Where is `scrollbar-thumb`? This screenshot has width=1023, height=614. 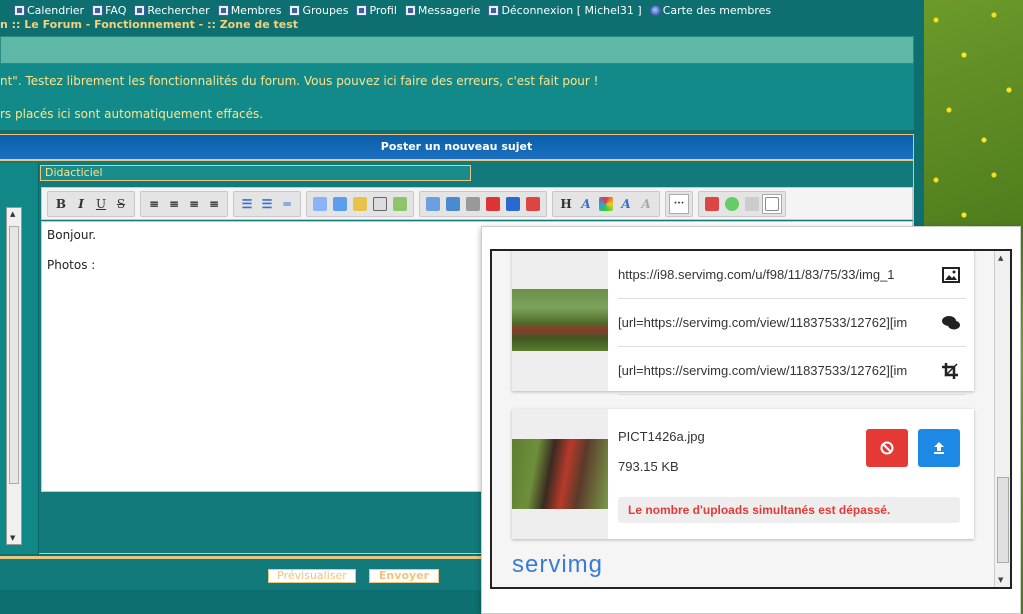 scrollbar-thumb is located at coordinates (14, 355).